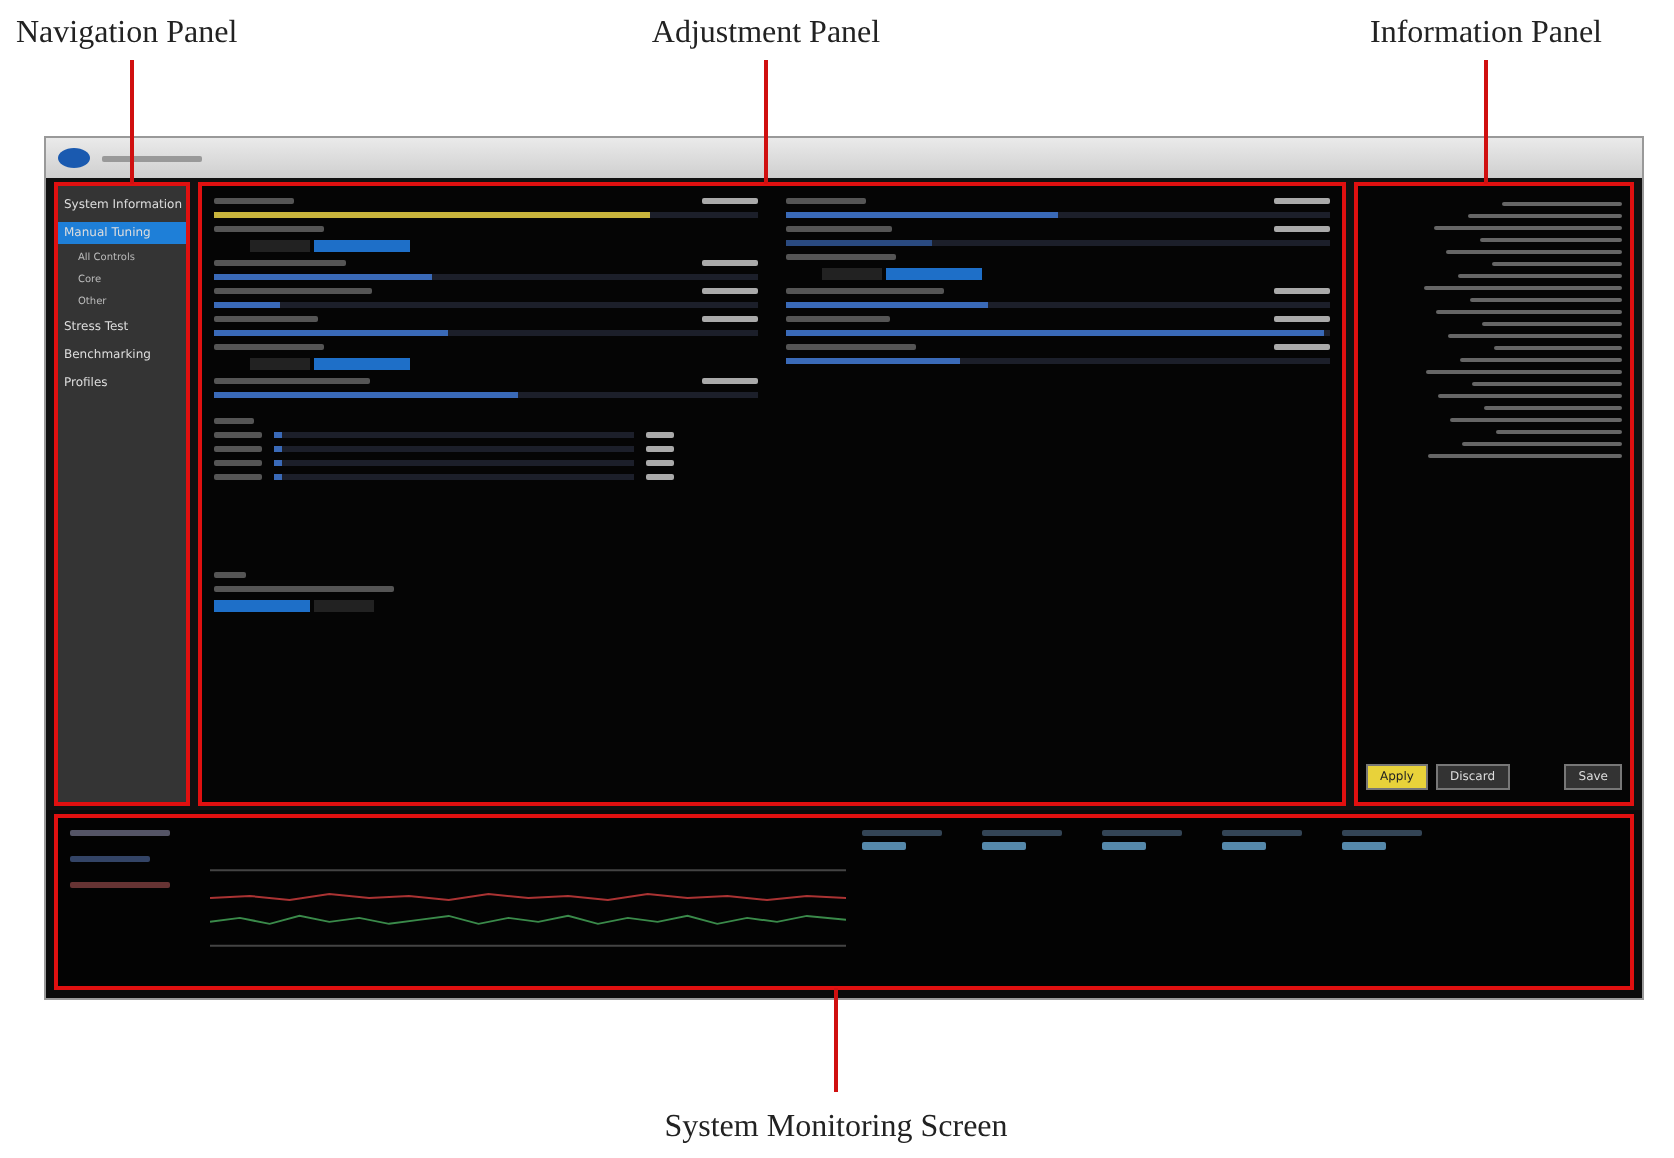 This screenshot has height=1158, width=1674. What do you see at coordinates (1486, 34) in the screenshot?
I see `callout-label: Information Panel` at bounding box center [1486, 34].